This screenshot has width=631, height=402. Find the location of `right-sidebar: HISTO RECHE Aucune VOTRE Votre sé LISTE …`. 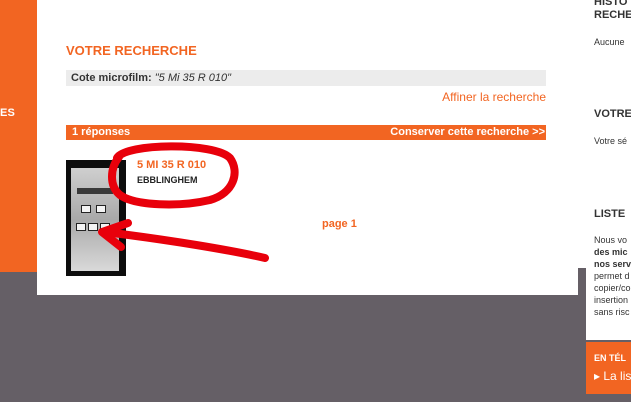

right-sidebar: HISTO RECHE Aucune VOTRE Votre sé LISTE … is located at coordinates (608, 201).